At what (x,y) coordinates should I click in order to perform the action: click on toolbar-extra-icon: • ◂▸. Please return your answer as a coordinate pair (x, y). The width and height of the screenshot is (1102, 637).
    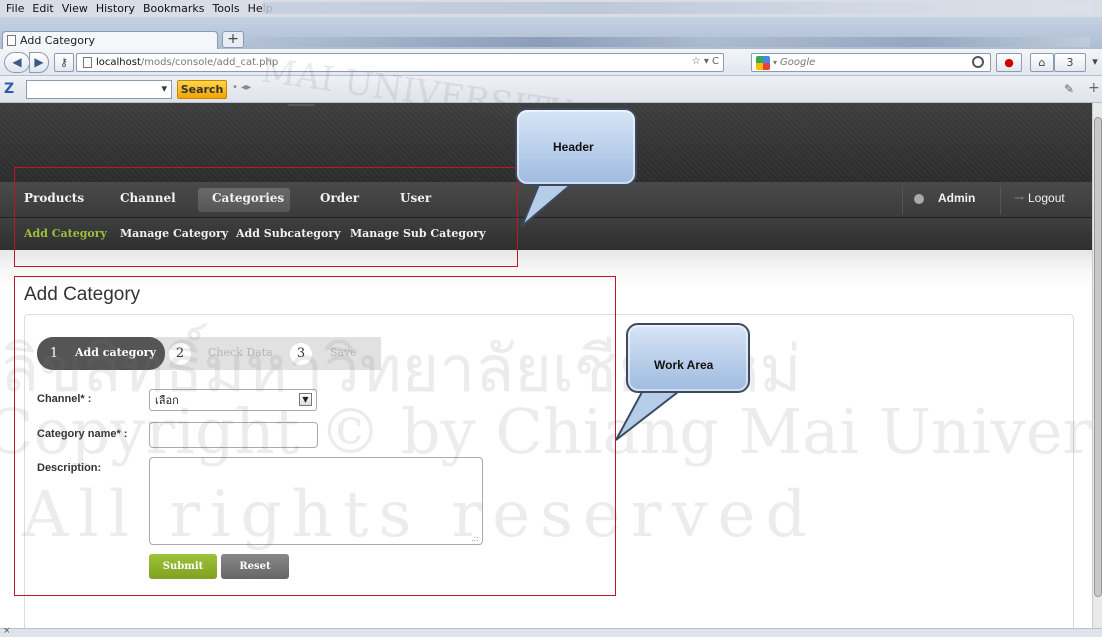
    Looking at the image, I should click on (241, 87).